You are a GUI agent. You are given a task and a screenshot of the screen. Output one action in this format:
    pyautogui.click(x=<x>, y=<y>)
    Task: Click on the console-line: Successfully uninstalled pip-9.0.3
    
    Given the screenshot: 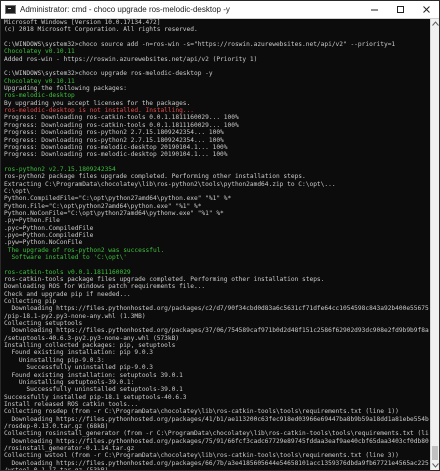 What is the action you would take?
    pyautogui.click(x=79, y=368)
    